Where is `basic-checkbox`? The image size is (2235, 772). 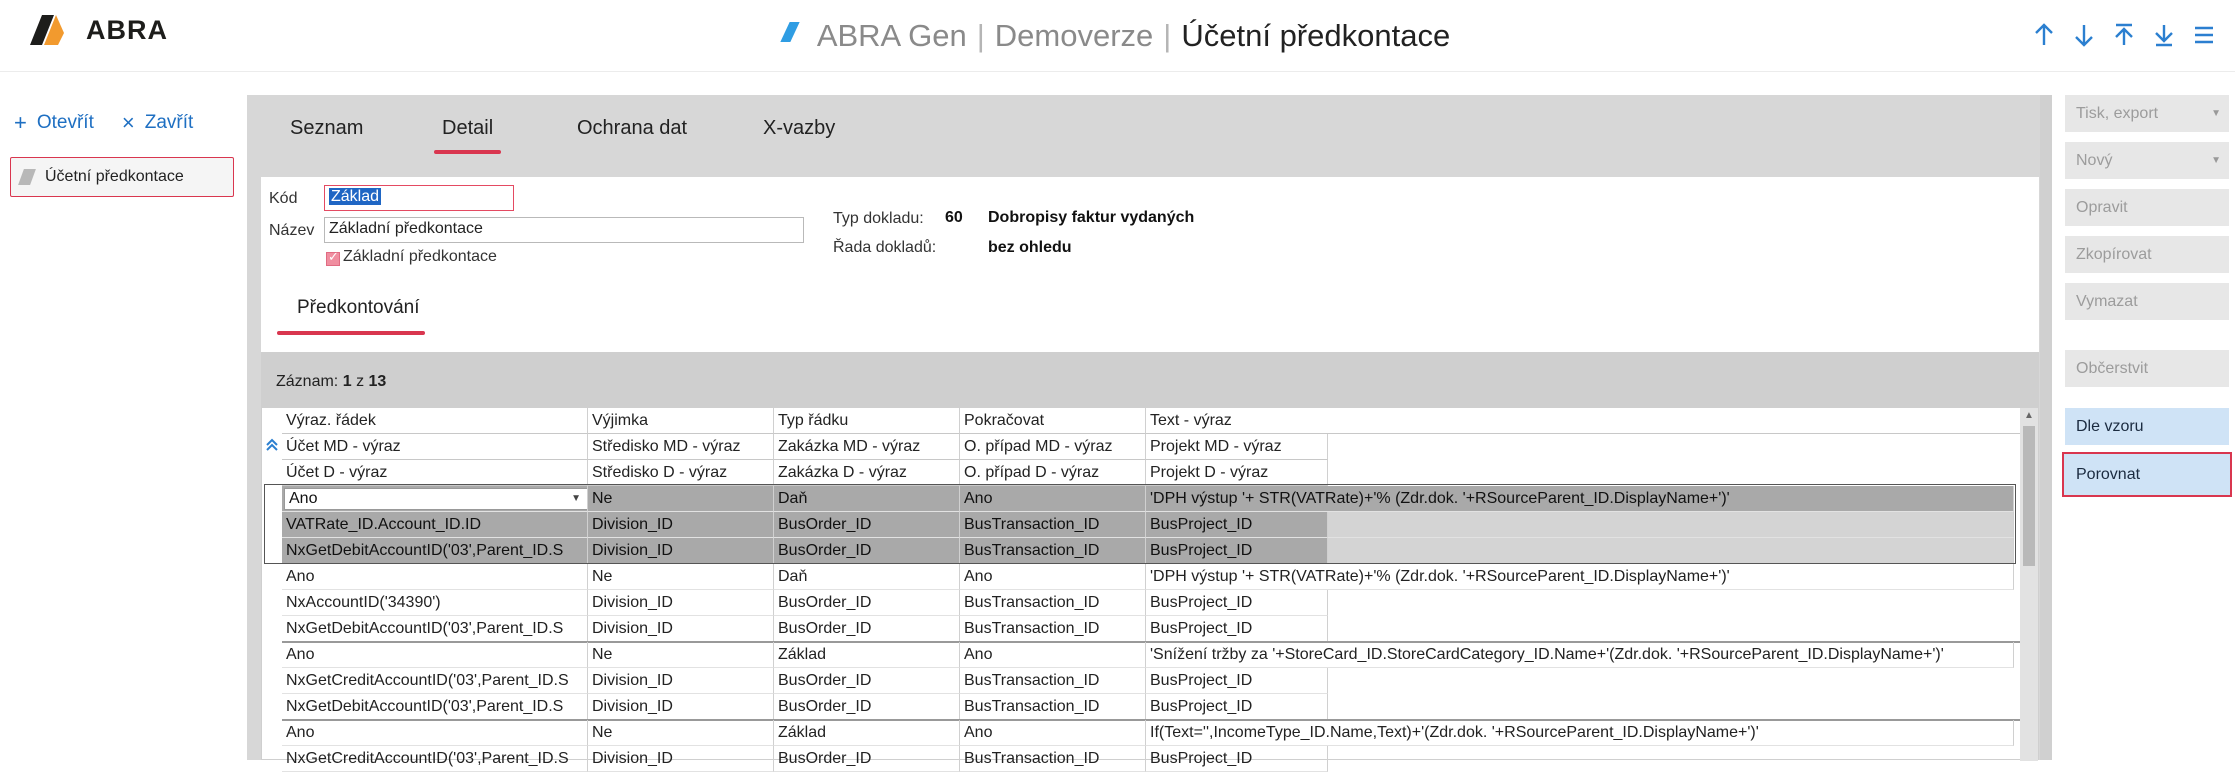
basic-checkbox is located at coordinates (333, 257).